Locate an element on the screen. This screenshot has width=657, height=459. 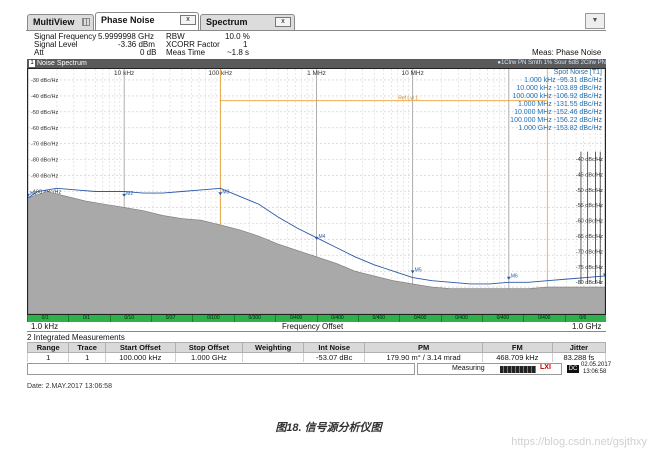
figure-caption: 图18. 信号源分析仪图 is located at coordinates (328, 428).